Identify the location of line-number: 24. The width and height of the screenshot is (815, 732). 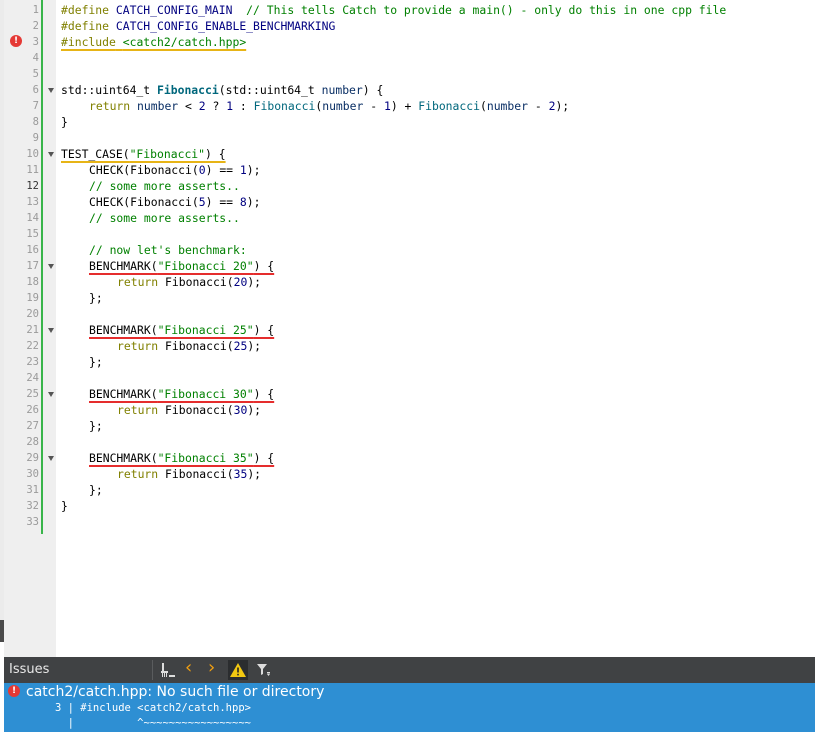
(32, 378).